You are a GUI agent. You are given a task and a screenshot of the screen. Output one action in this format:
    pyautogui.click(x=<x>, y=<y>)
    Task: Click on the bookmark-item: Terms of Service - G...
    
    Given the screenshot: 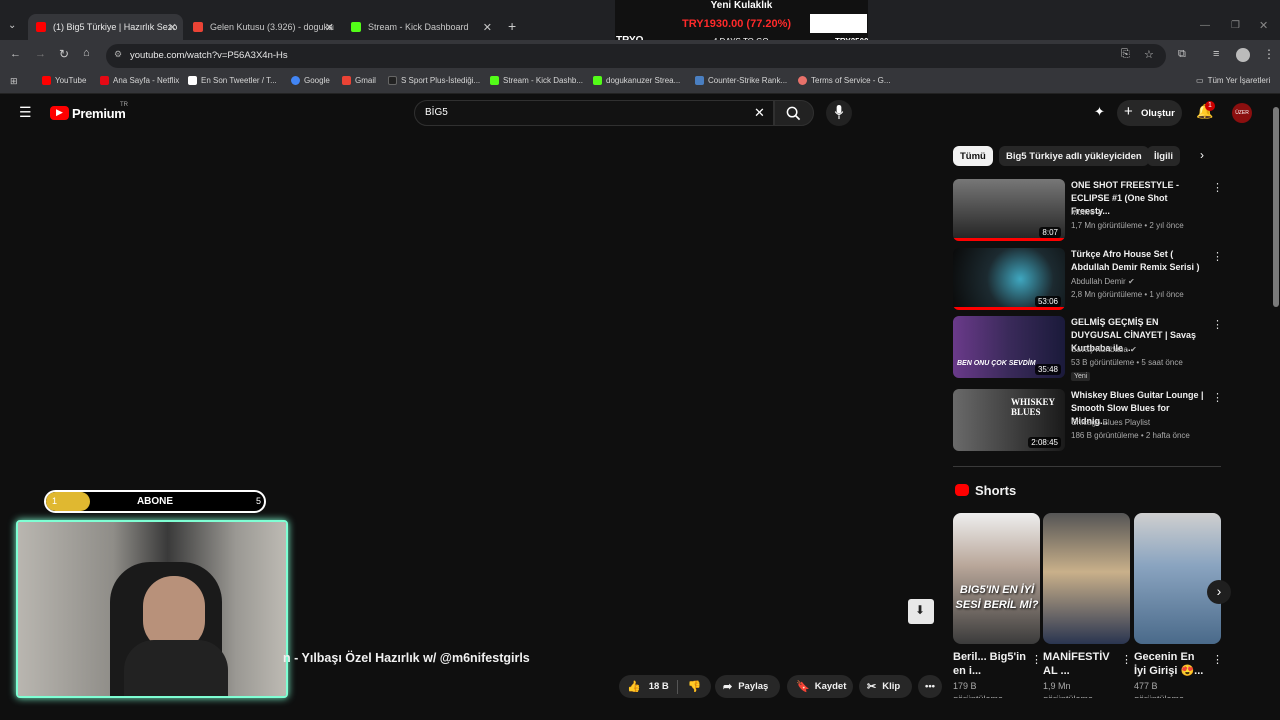 What is the action you would take?
    pyautogui.click(x=844, y=80)
    